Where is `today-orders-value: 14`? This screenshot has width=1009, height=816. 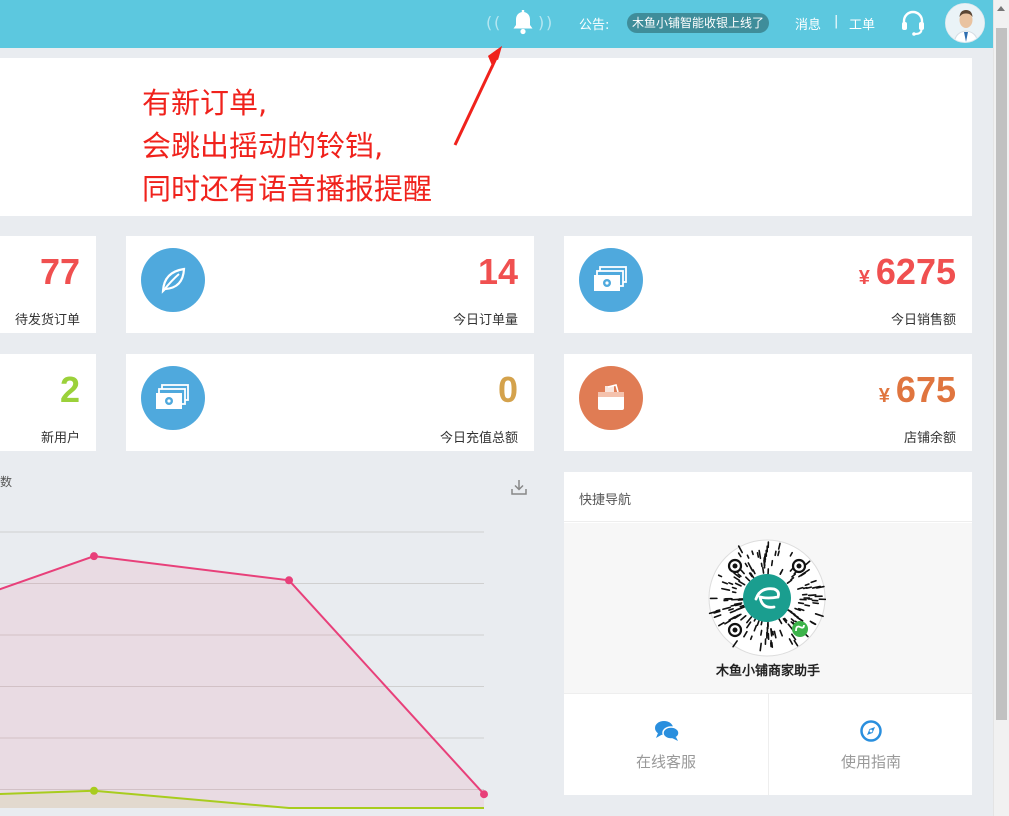 today-orders-value: 14 is located at coordinates (497, 271).